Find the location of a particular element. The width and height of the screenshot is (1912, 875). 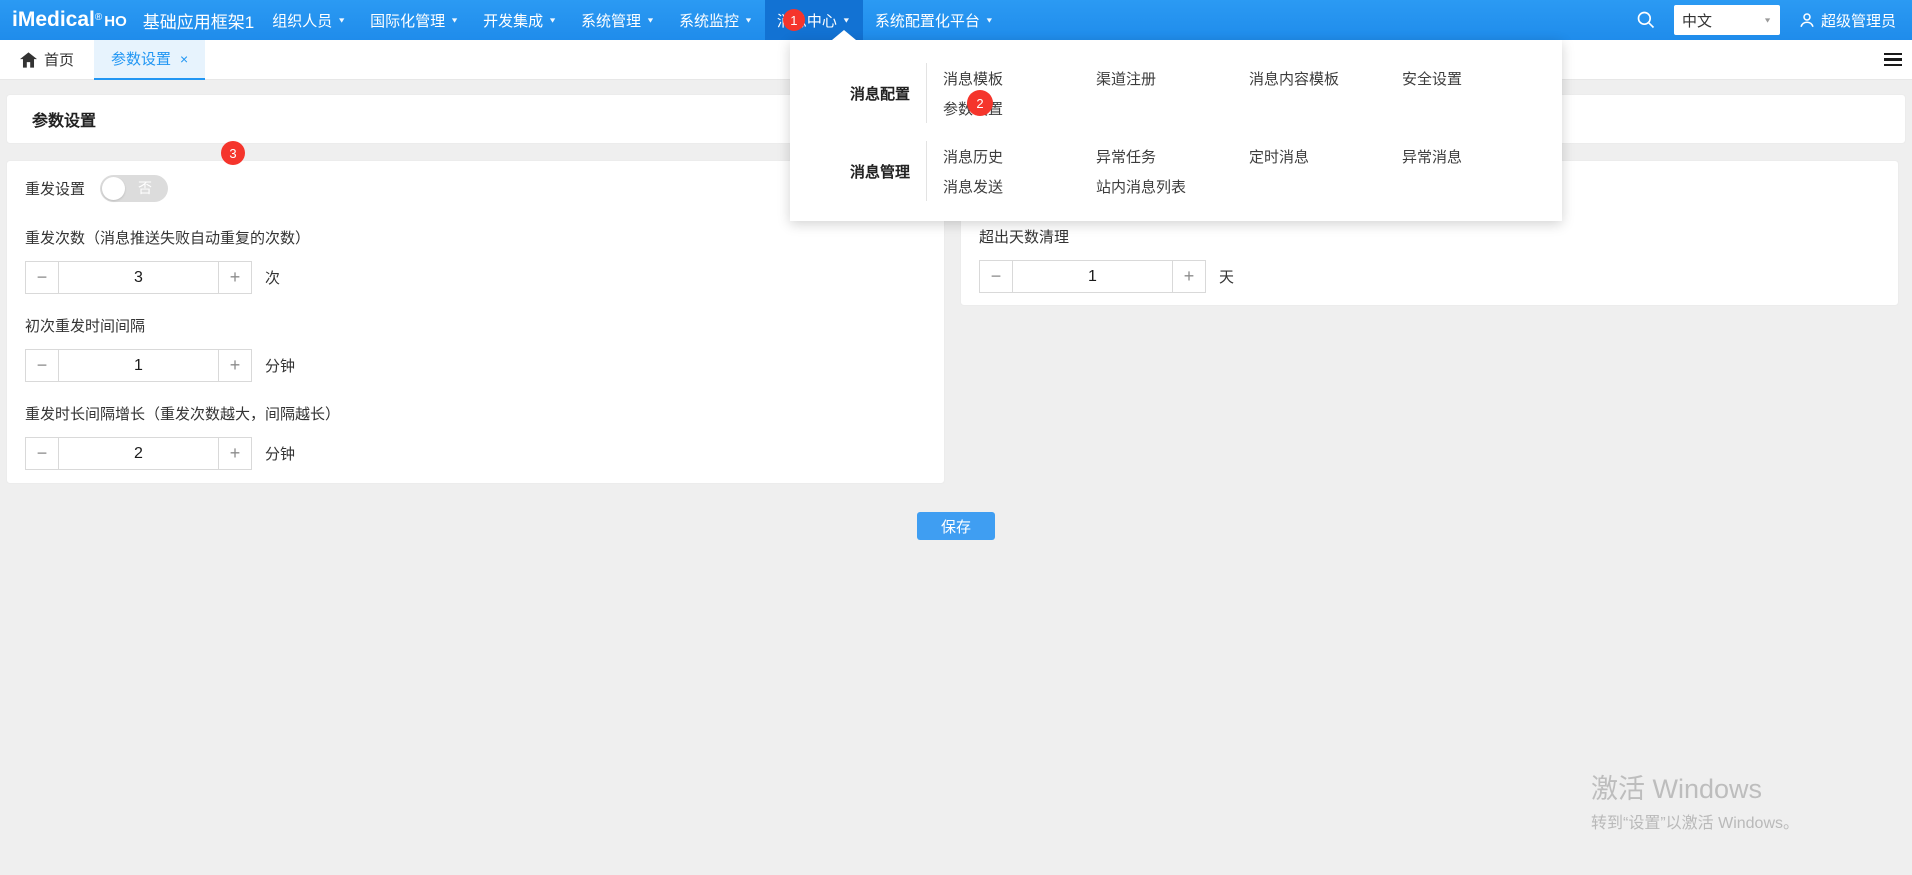

search-icon is located at coordinates (1646, 20).